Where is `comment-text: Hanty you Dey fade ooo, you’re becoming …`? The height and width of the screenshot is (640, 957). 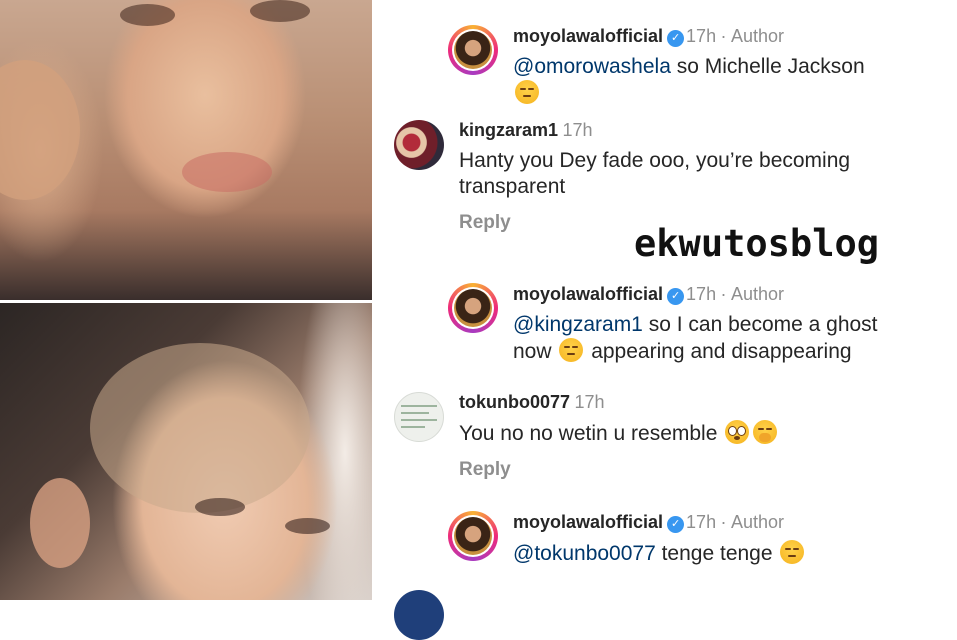 comment-text: Hanty you Dey fade ooo, you’re becoming … is located at coordinates (699, 174).